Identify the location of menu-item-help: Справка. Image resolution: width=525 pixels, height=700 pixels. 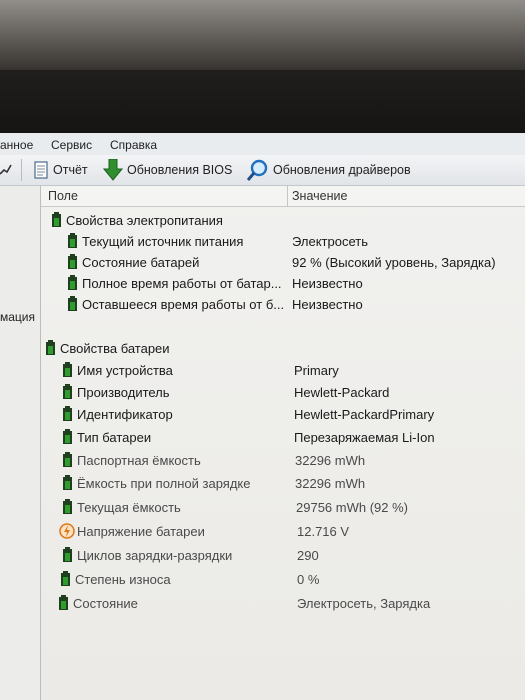
(133, 145).